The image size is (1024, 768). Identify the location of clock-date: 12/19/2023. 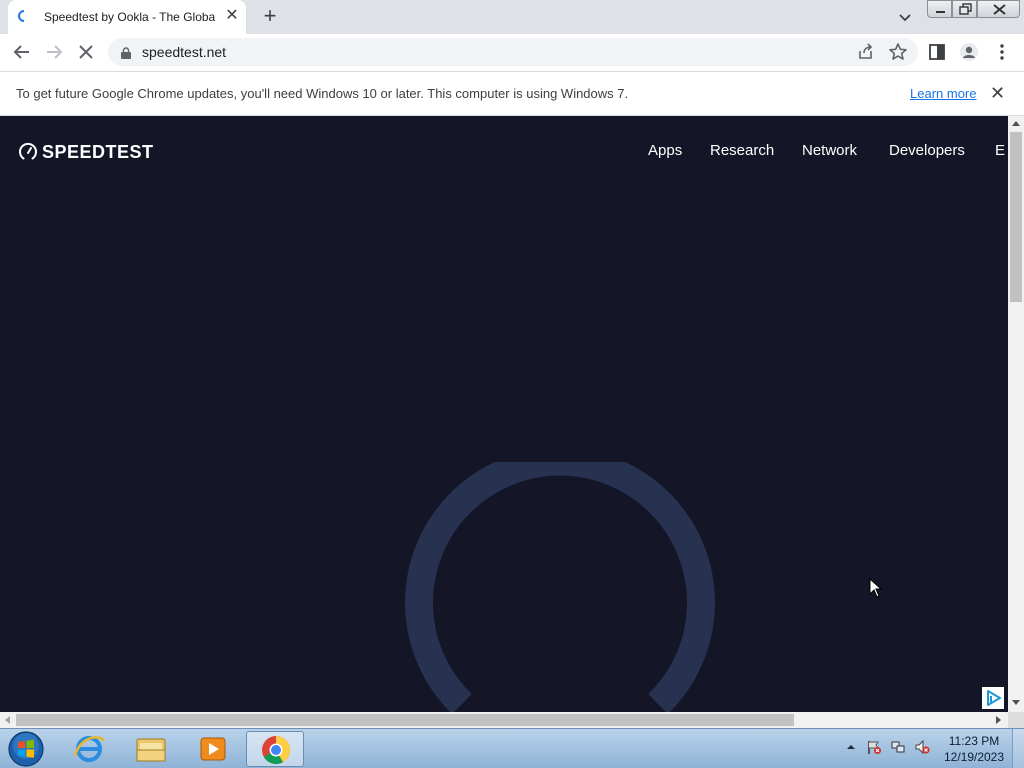
(974, 757).